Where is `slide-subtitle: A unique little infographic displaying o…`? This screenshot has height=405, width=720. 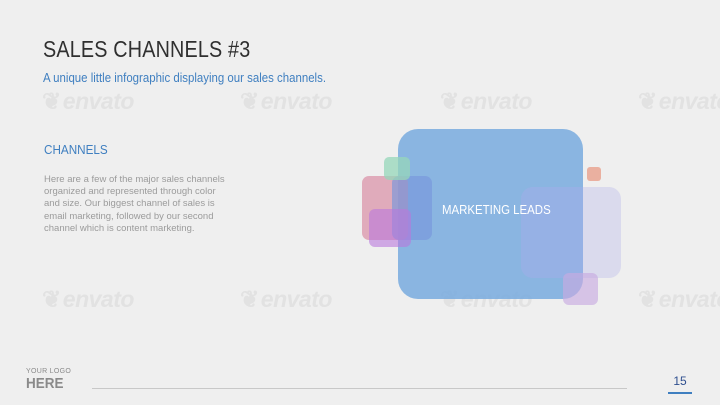
slide-subtitle: A unique little infographic displaying o… is located at coordinates (185, 77).